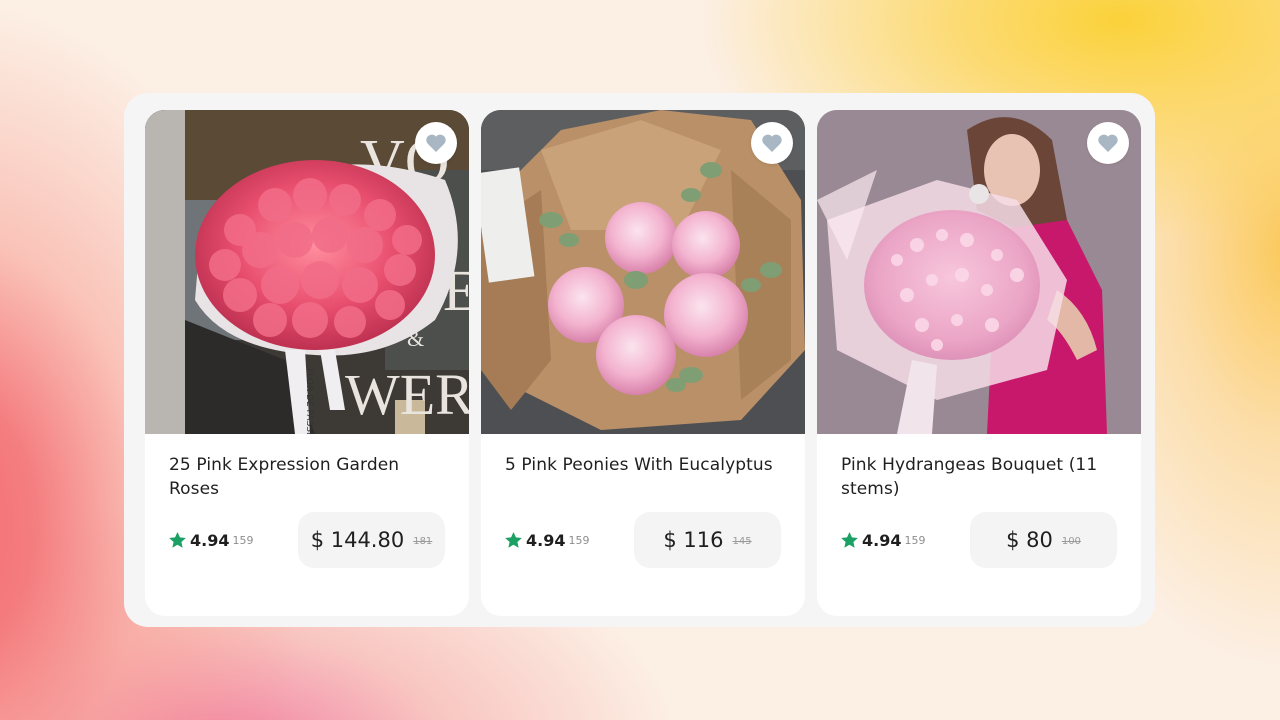 This screenshot has height=720, width=1280. Describe the element at coordinates (693, 540) in the screenshot. I see `current-price: $ 116` at that location.